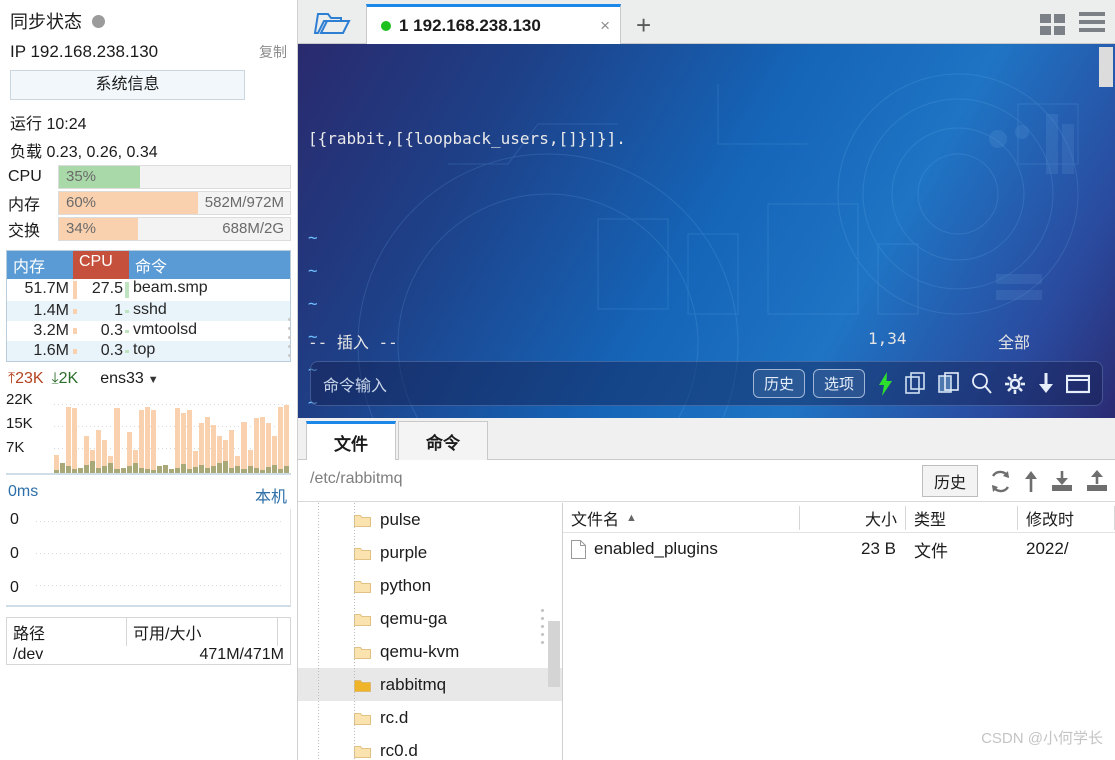 This screenshot has height=760, width=1115. What do you see at coordinates (643, 25) in the screenshot?
I see `new-tab-button: +` at bounding box center [643, 25].